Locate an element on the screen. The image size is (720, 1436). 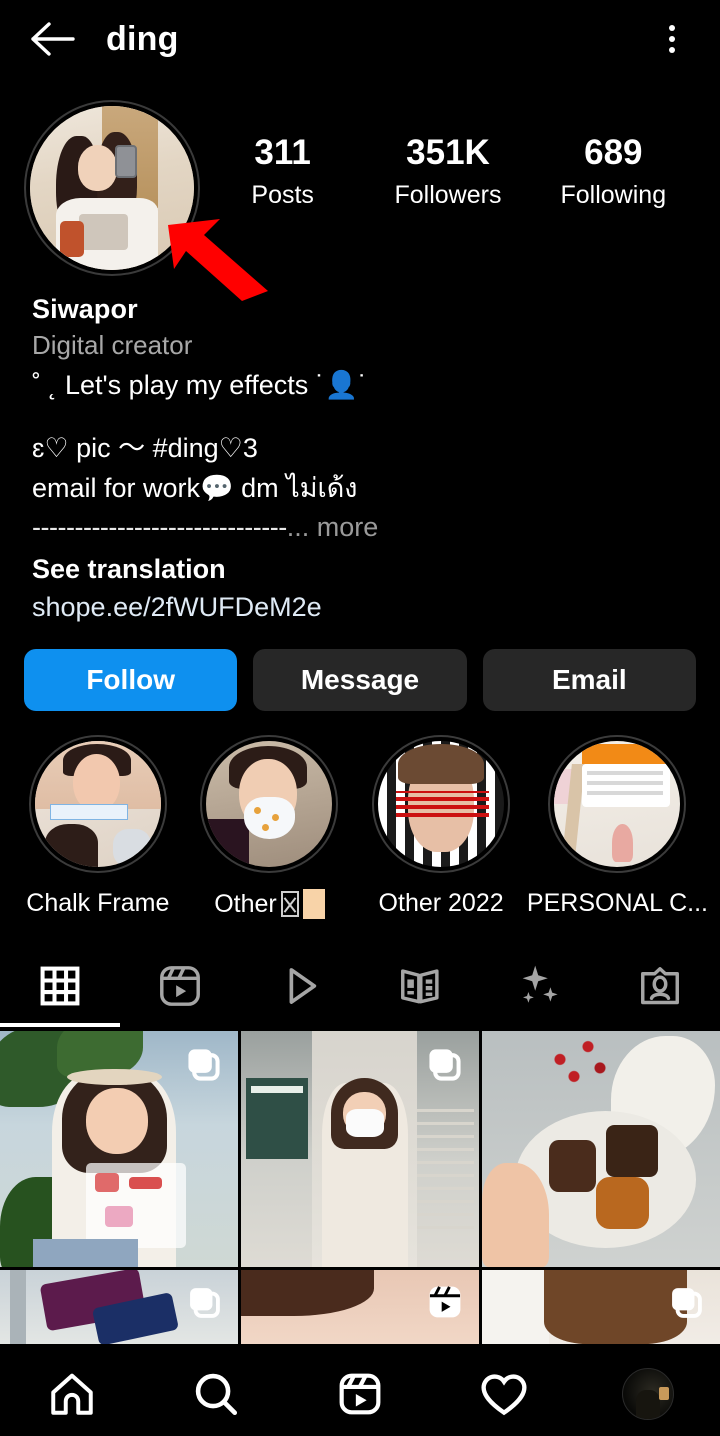
home-icon is located at coordinates (72, 1394).